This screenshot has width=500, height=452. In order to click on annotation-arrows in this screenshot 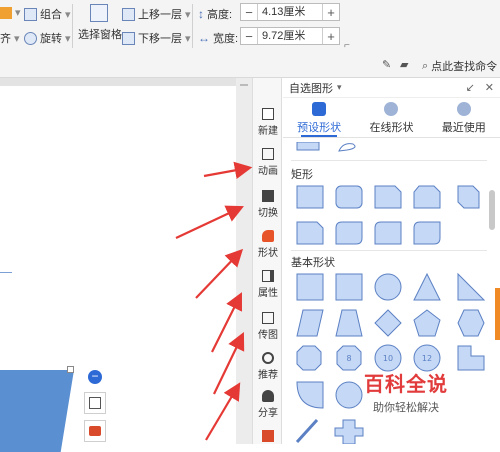, I will do `click(214, 301)`.